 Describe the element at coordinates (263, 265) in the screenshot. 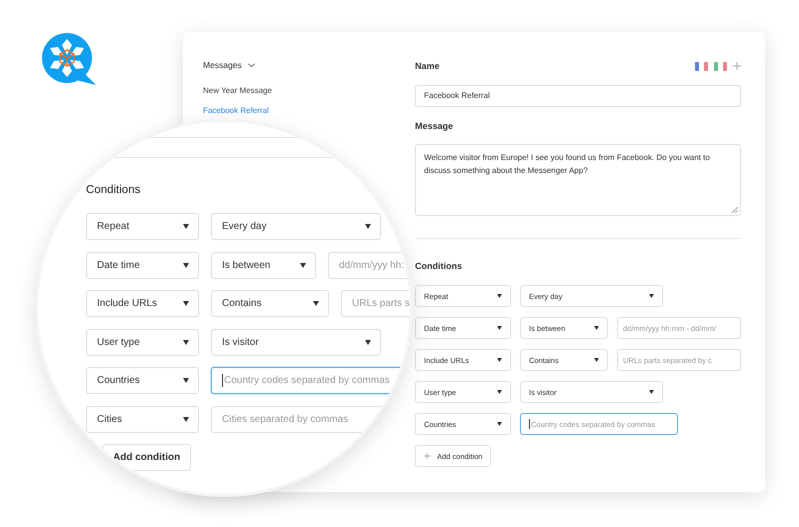

I see `operator-dropdown: Is between` at that location.